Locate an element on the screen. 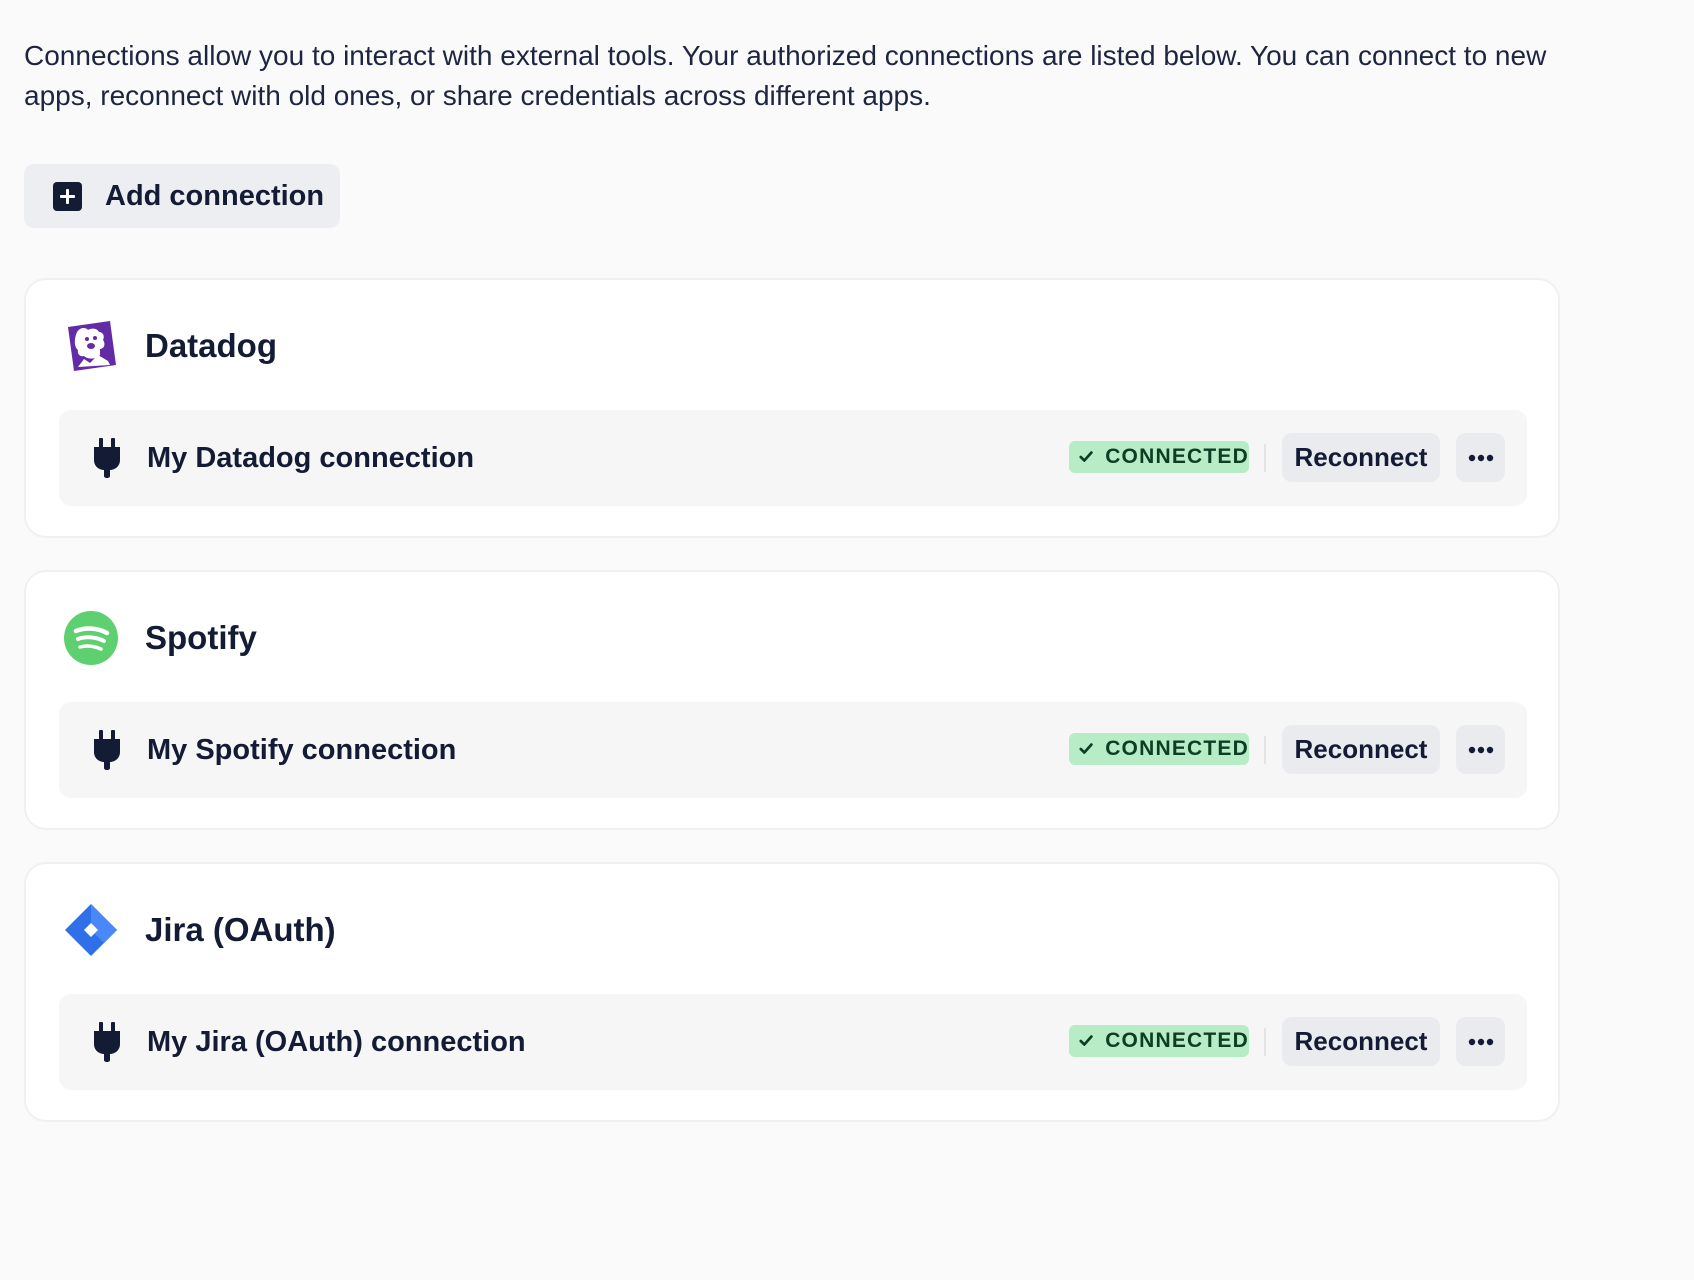 This screenshot has height=1280, width=1694. datadog-logo-icon is located at coordinates (91, 346).